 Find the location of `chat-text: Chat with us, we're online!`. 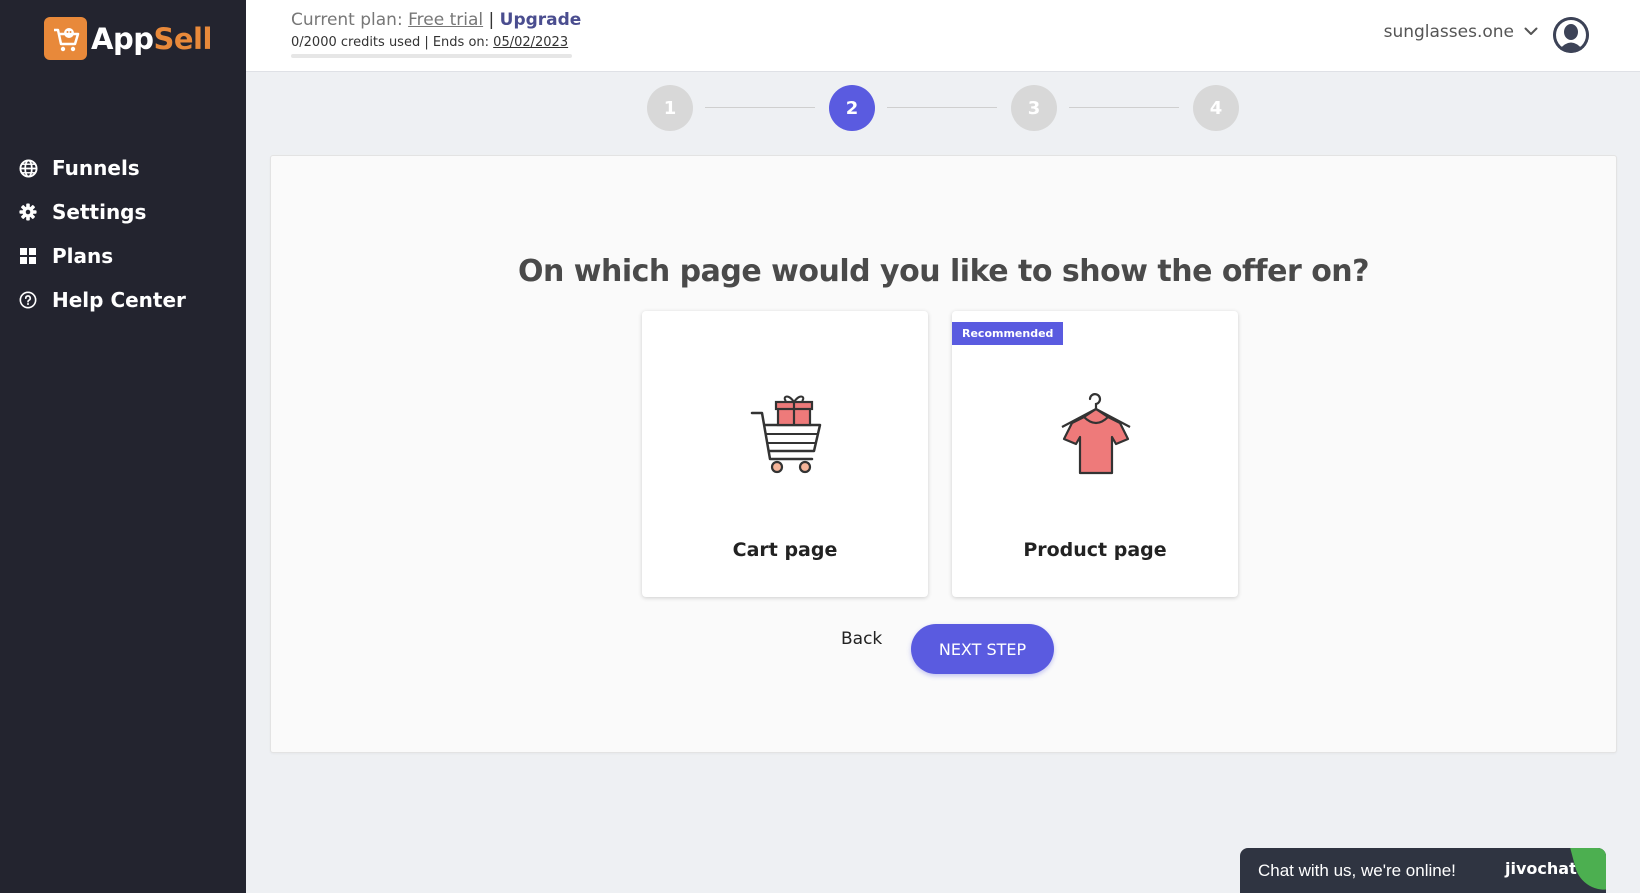

chat-text: Chat with us, we're online! is located at coordinates (1357, 870).